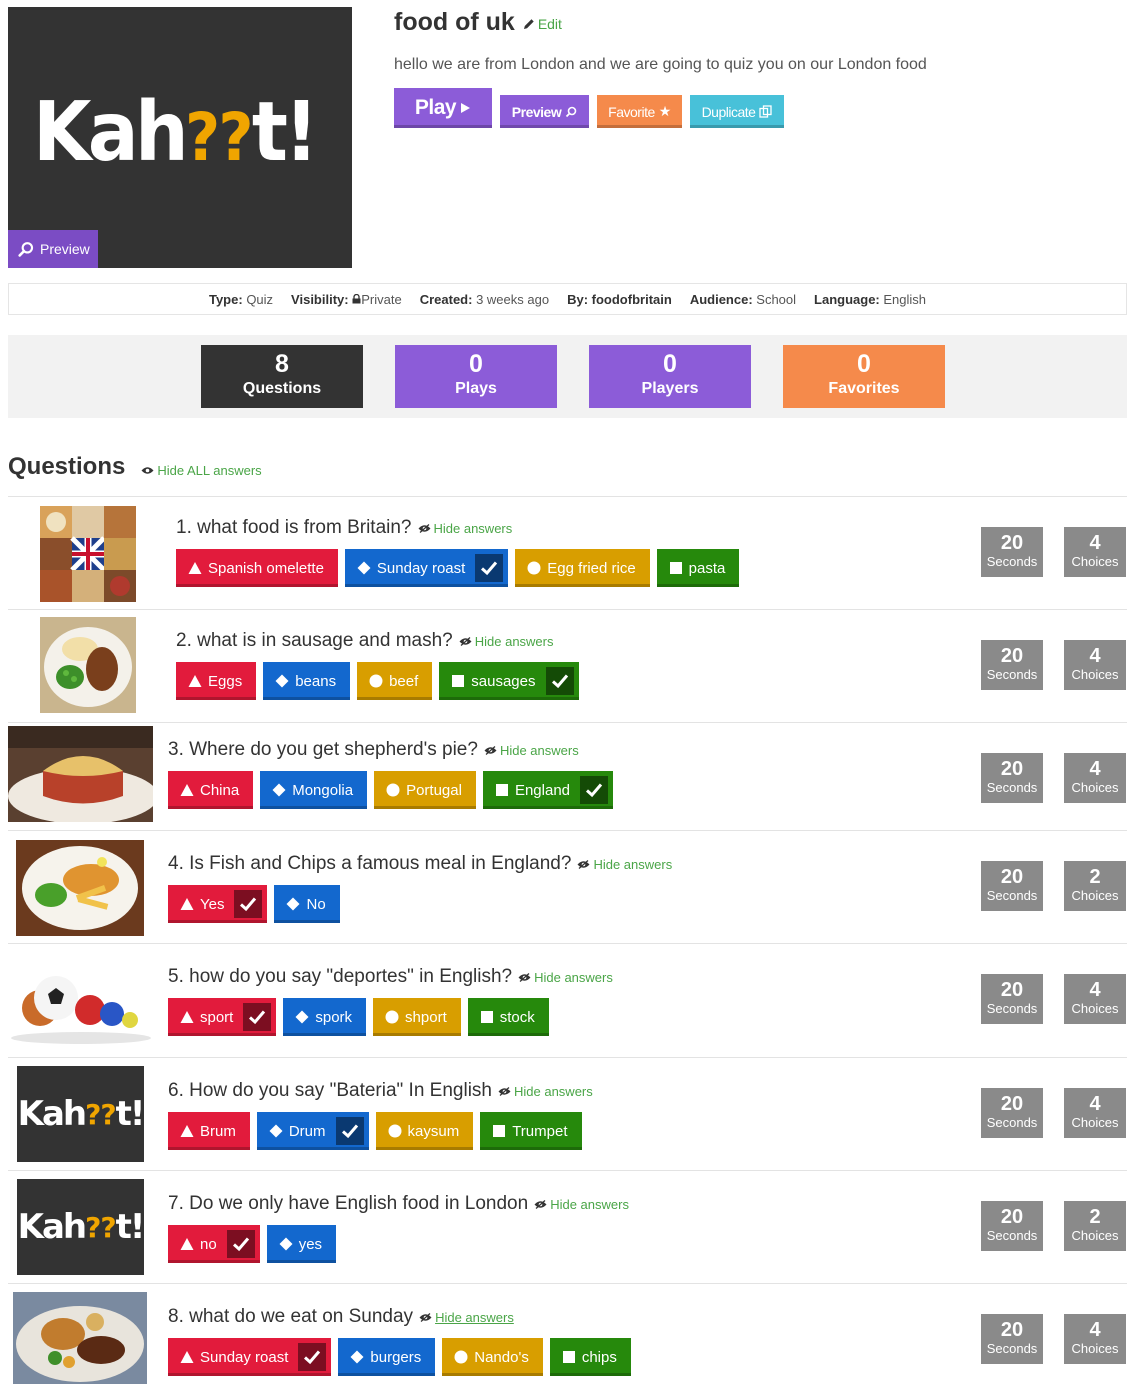 The width and height of the screenshot is (1127, 1385). I want to click on answer-list: Eggs beans beef sausages, so click(377, 681).